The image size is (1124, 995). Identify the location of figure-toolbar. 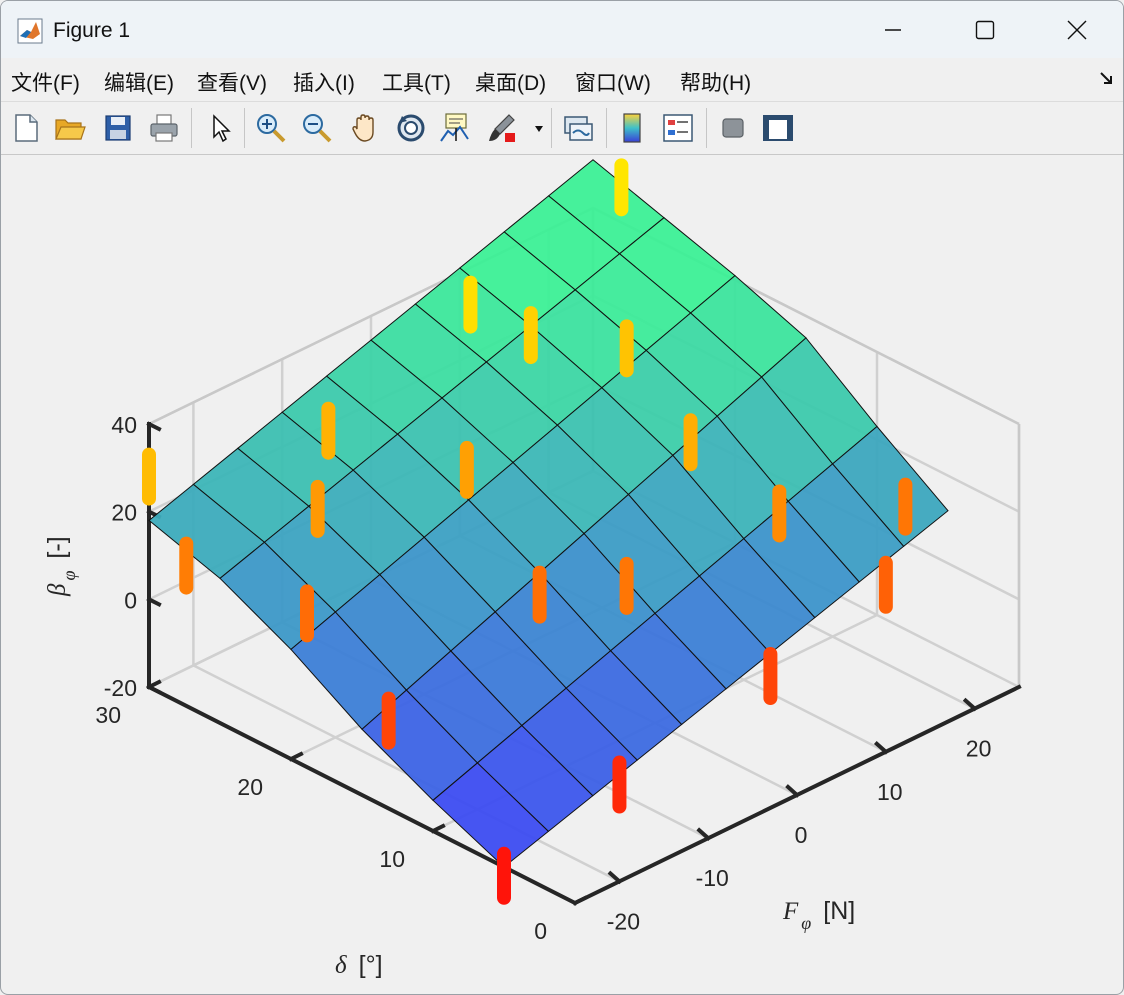
(562, 128).